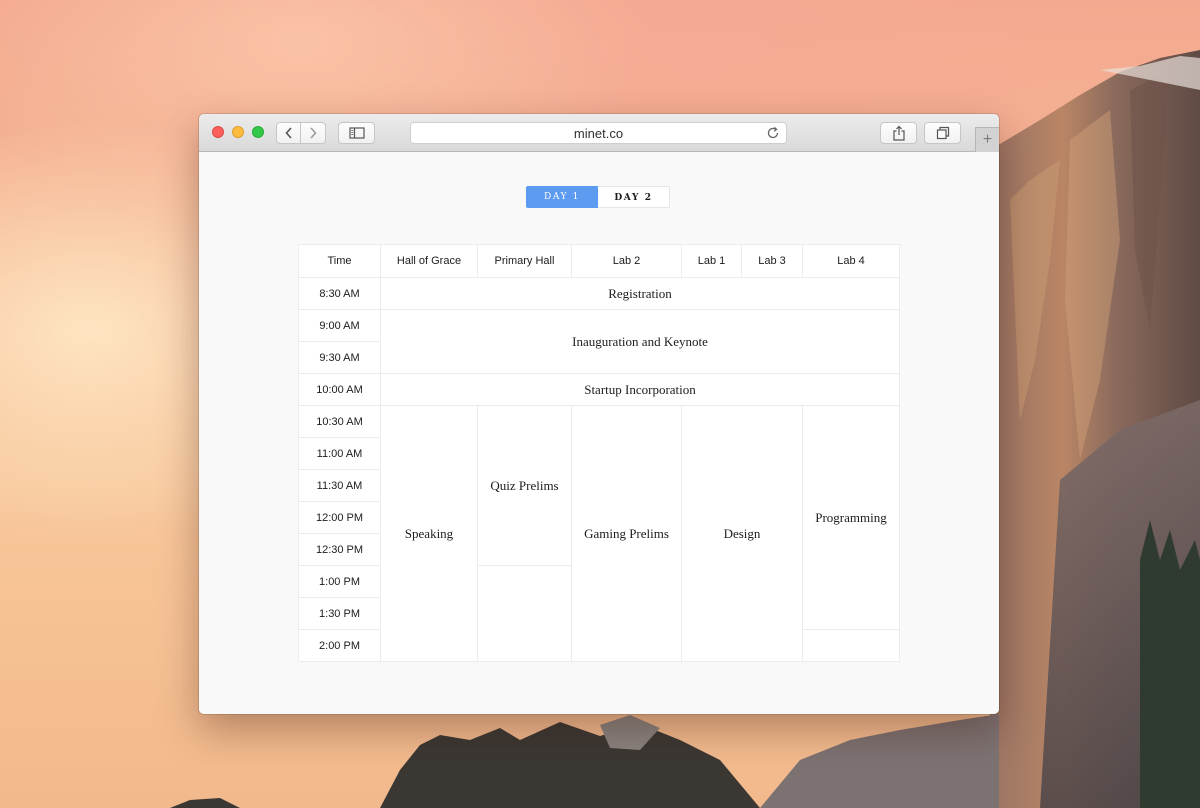 The image size is (1200, 808). What do you see at coordinates (640, 293) in the screenshot?
I see `event-registration: Registration` at bounding box center [640, 293].